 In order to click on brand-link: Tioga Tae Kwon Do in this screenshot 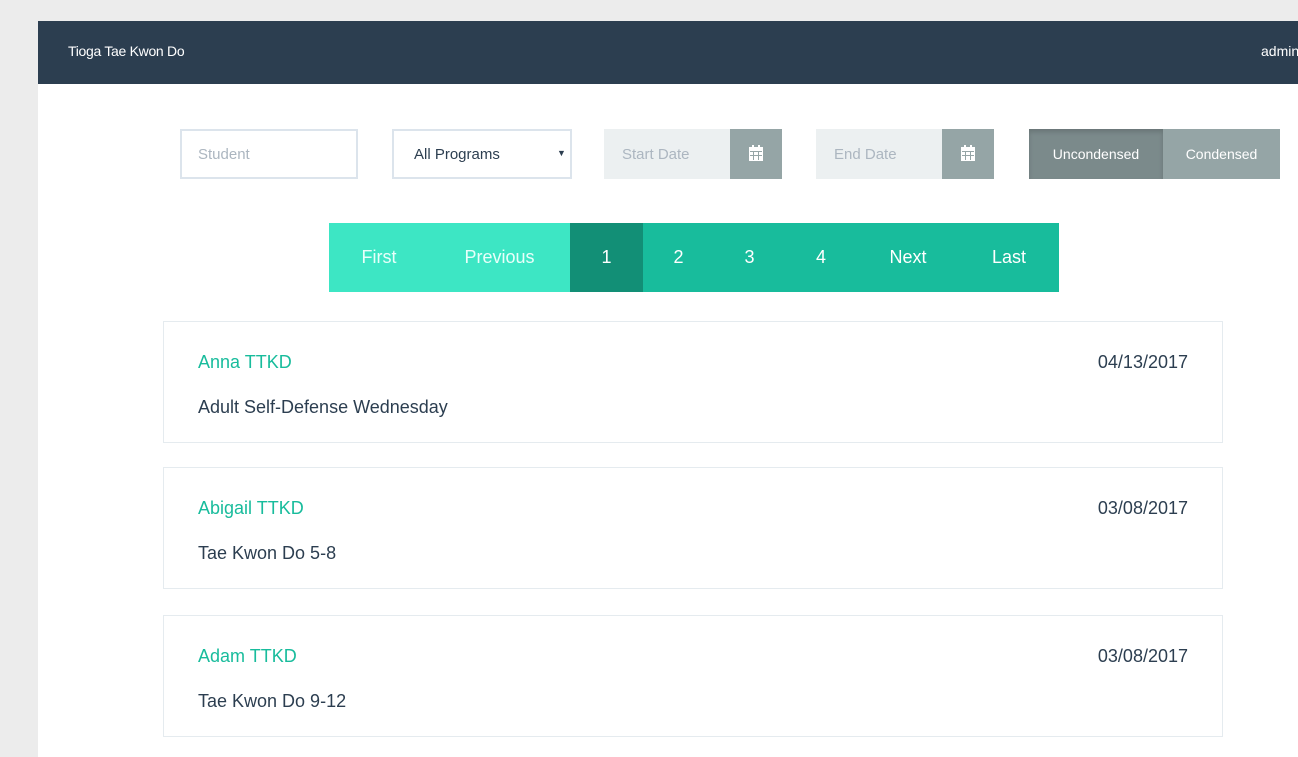, I will do `click(126, 51)`.